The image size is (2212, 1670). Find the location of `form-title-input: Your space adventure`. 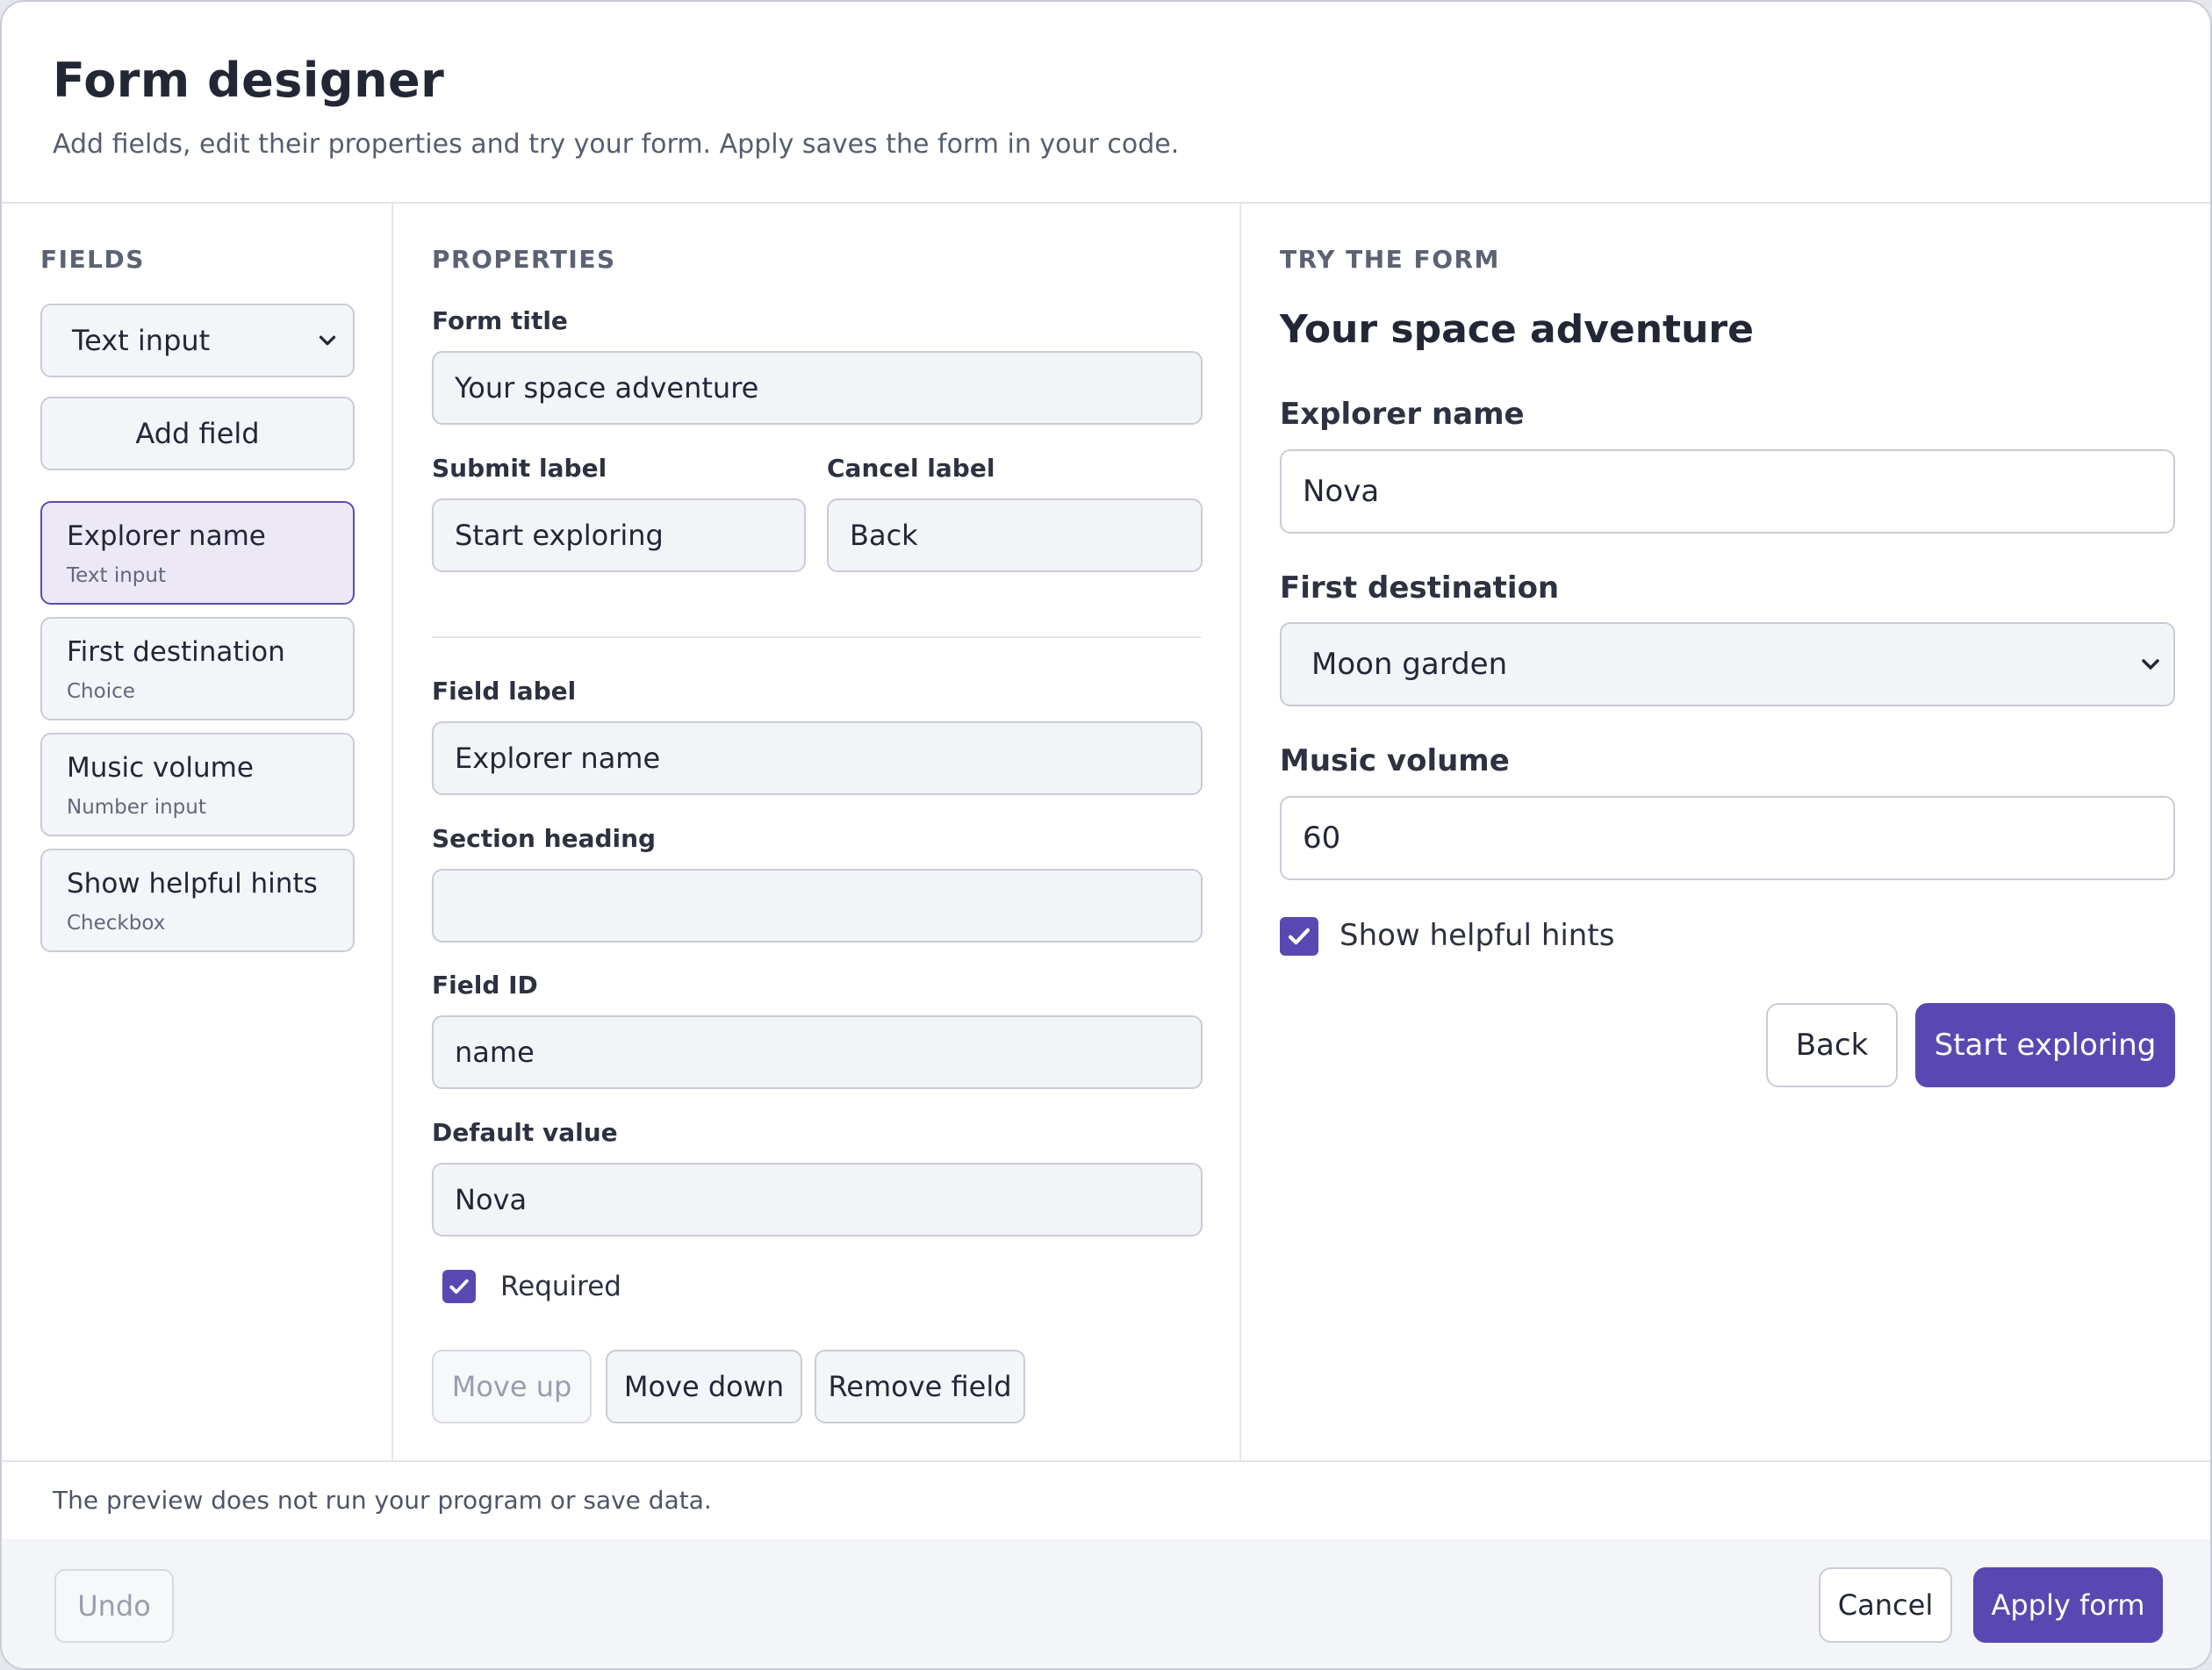

form-title-input: Your space adventure is located at coordinates (818, 388).